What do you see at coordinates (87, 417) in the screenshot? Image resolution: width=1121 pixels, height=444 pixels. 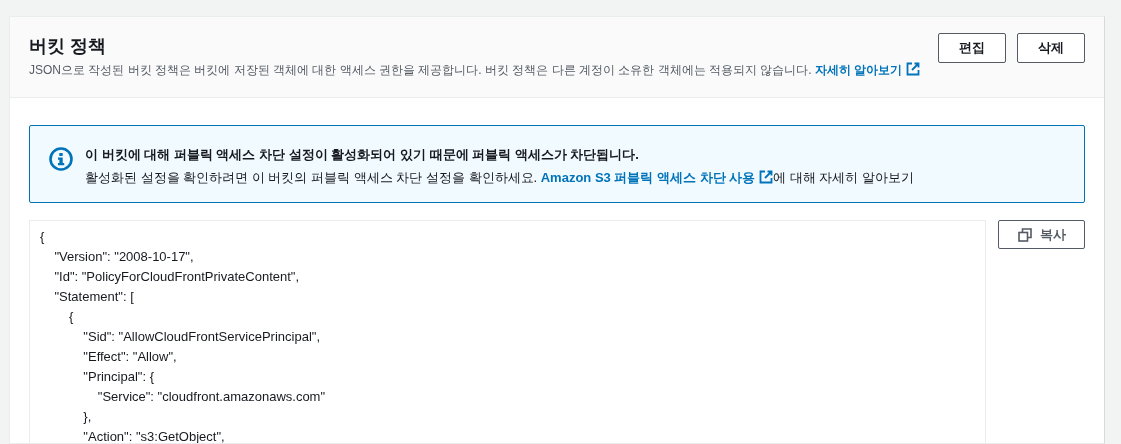 I see `code-line: },` at bounding box center [87, 417].